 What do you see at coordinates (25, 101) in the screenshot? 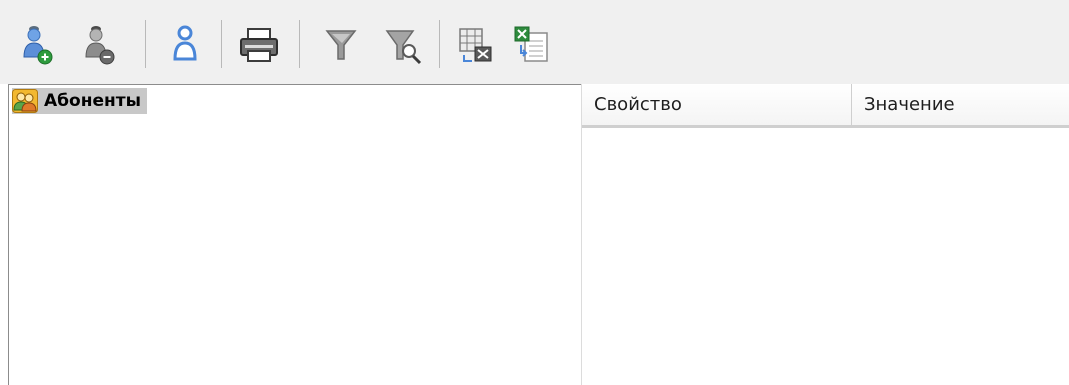
I see `subscribers-group-icon` at bounding box center [25, 101].